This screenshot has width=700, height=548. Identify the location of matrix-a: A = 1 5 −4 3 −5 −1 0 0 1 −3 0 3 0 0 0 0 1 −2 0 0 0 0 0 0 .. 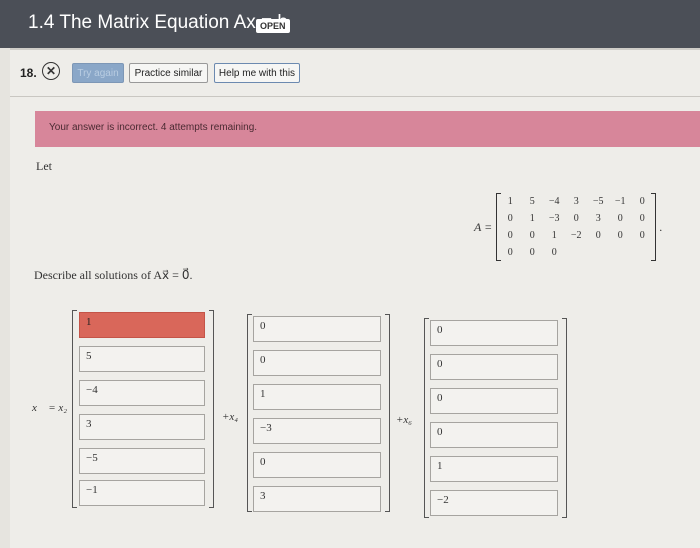
(568, 227).